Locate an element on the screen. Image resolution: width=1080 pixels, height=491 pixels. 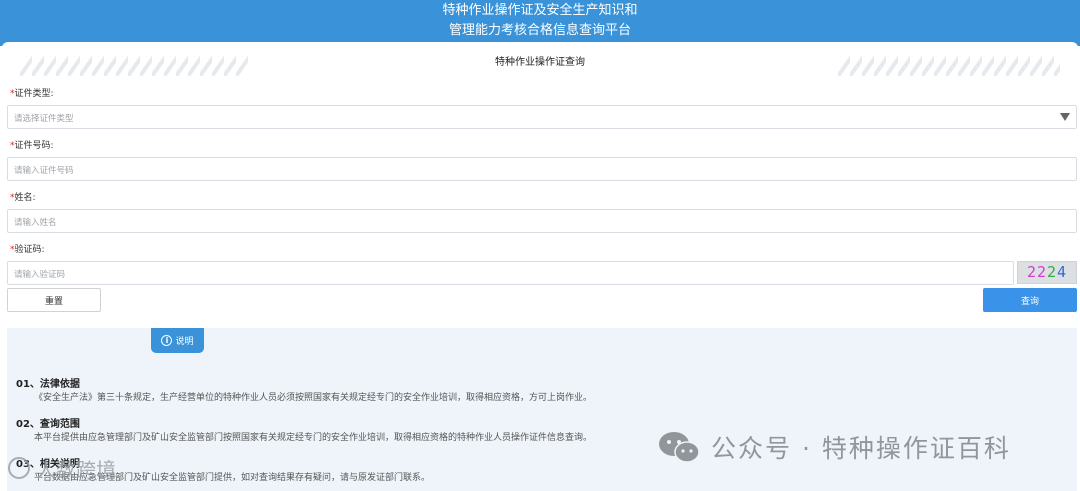
captcha-field is located at coordinates (510, 273).